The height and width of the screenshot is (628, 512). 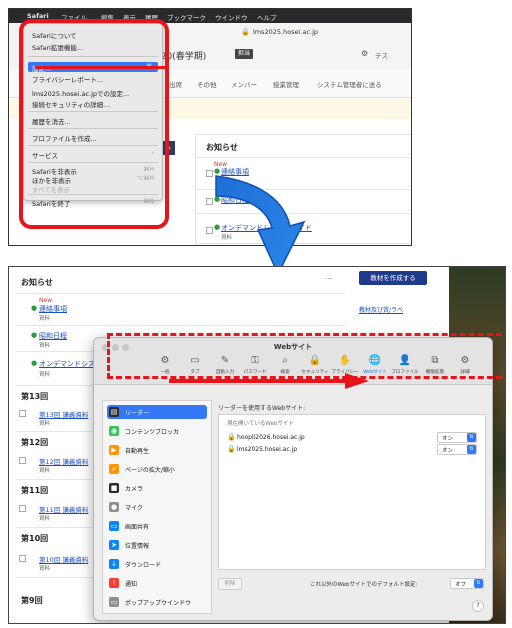 I want to click on week-header: 第13回, so click(x=35, y=396).